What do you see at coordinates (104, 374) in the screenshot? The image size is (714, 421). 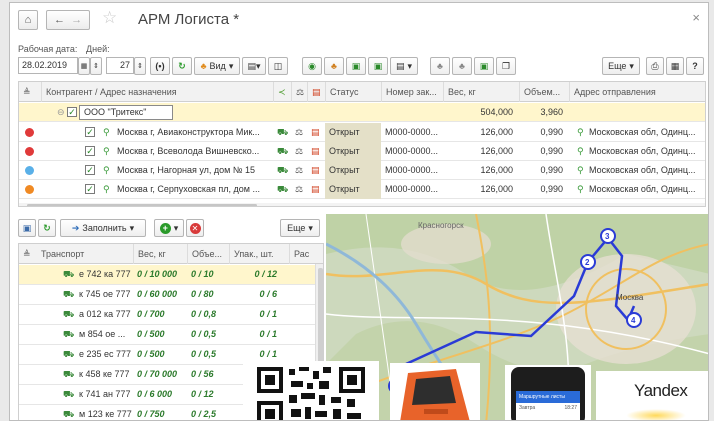 I see `transport-name: к 458 ке 777` at bounding box center [104, 374].